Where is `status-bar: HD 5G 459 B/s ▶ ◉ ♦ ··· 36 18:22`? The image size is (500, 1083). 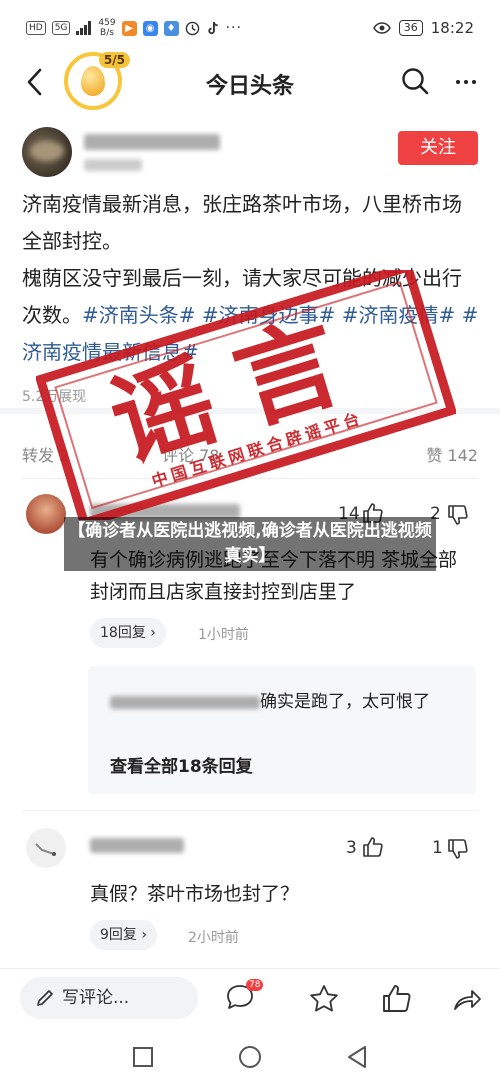
status-bar: HD 5G 459 B/s ▶ ◉ ♦ ··· 36 18:22 is located at coordinates (250, 28).